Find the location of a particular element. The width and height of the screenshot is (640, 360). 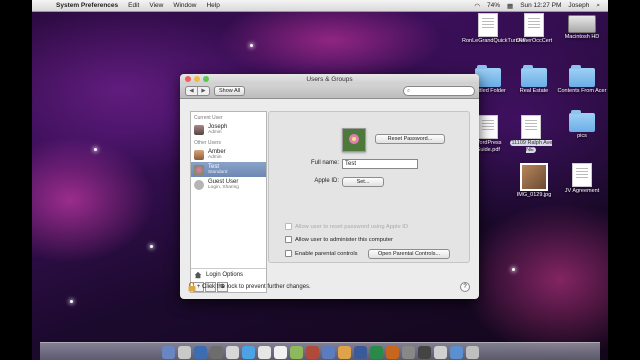

search-input: ⌕ is located at coordinates (439, 91).